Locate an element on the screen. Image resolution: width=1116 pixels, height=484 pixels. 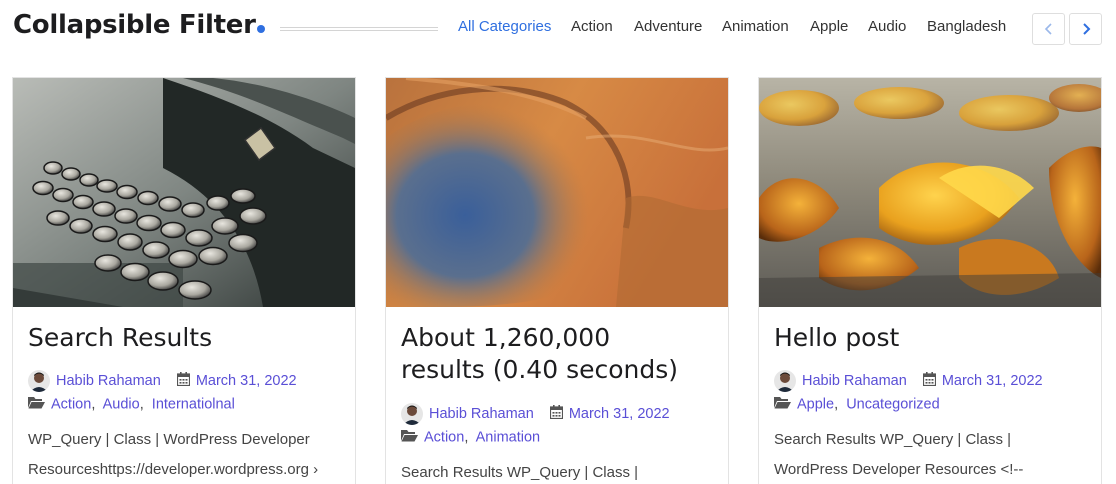
post-title: About 1,260,000 results (0.40 seconds) is located at coordinates (556, 354).